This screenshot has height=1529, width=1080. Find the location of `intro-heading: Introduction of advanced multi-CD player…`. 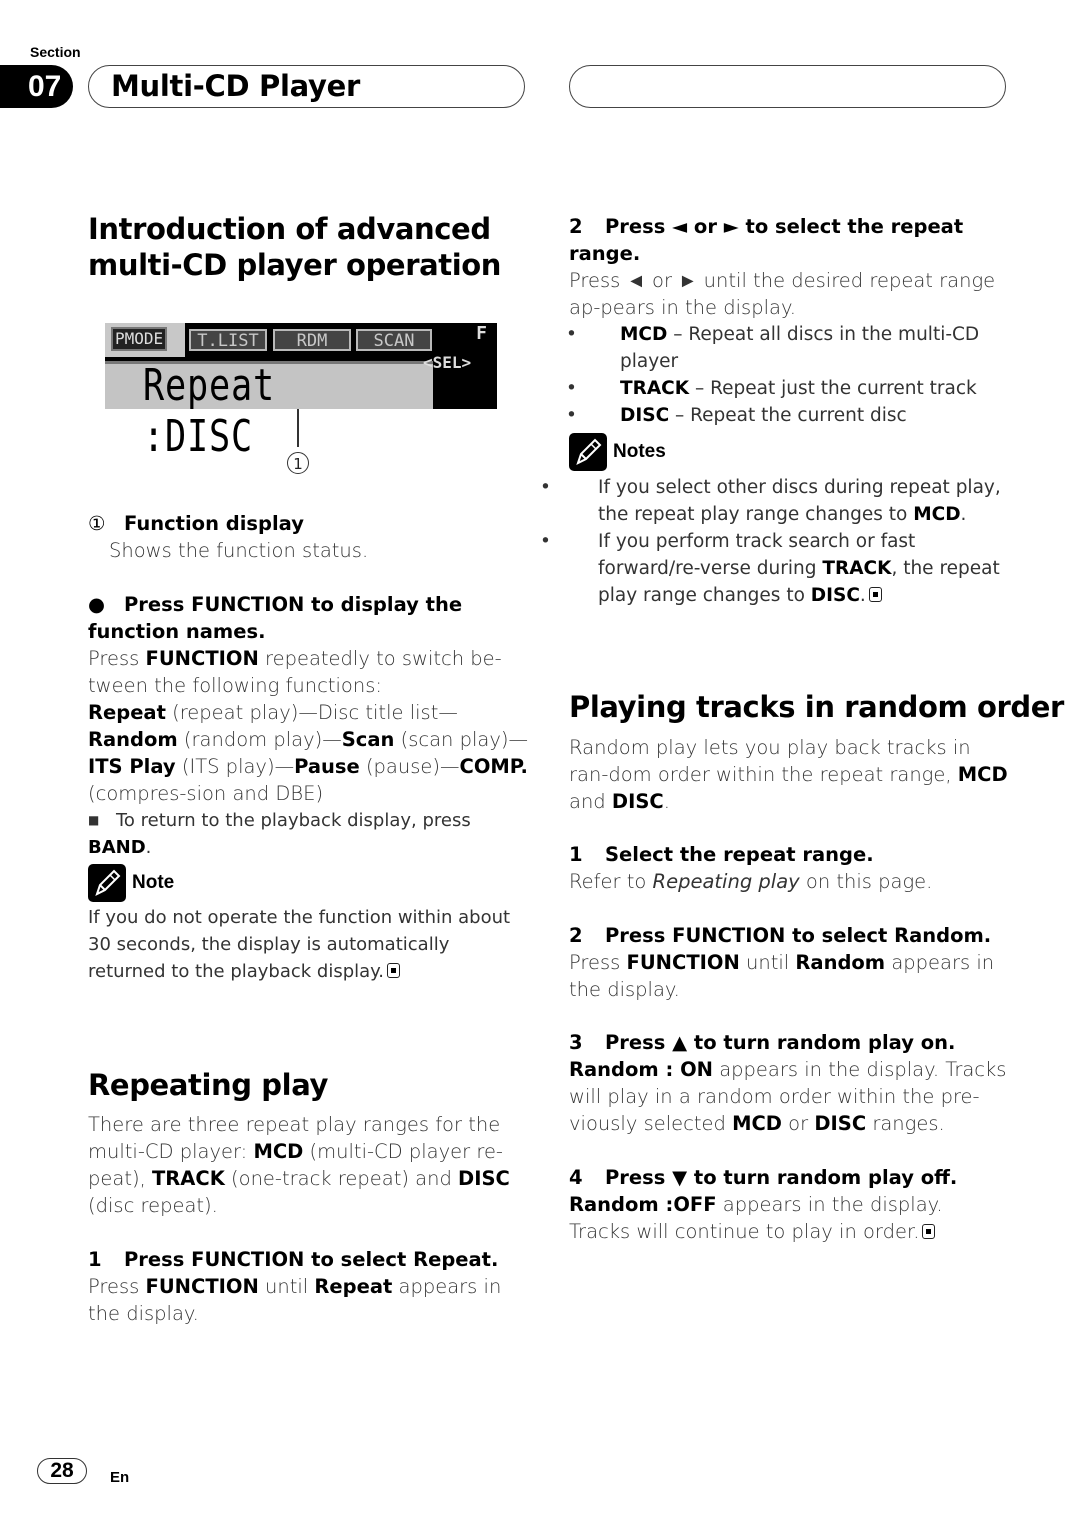

intro-heading: Introduction of advanced multi-CD player… is located at coordinates (308, 247).